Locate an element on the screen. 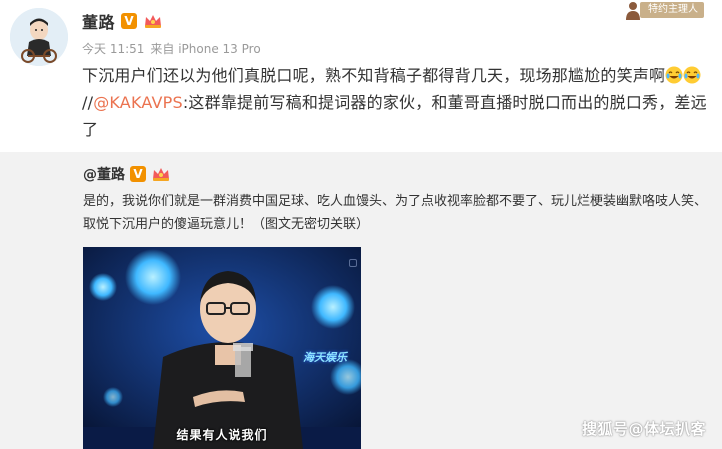  post-source: 来自 iPhone 13 Pro is located at coordinates (205, 49).